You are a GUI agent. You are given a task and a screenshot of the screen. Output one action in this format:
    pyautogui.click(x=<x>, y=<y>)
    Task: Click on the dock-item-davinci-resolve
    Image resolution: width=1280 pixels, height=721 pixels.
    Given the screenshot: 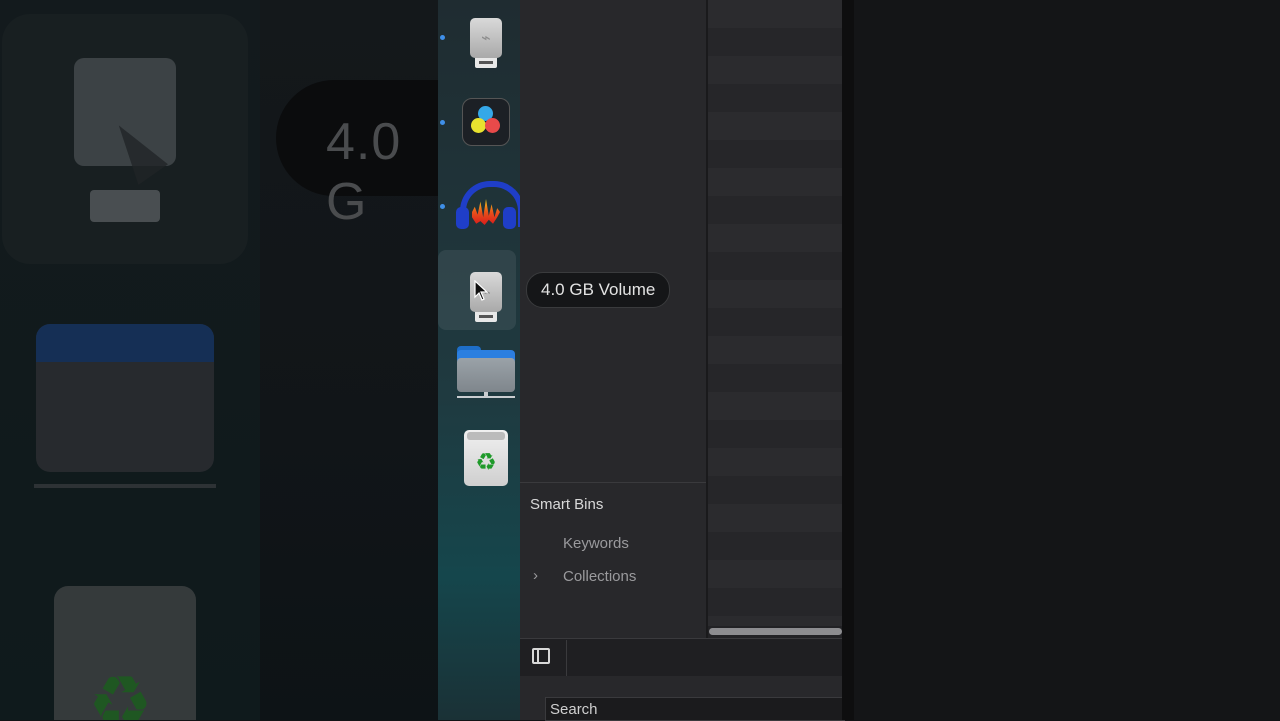 What is the action you would take?
    pyautogui.click(x=486, y=122)
    